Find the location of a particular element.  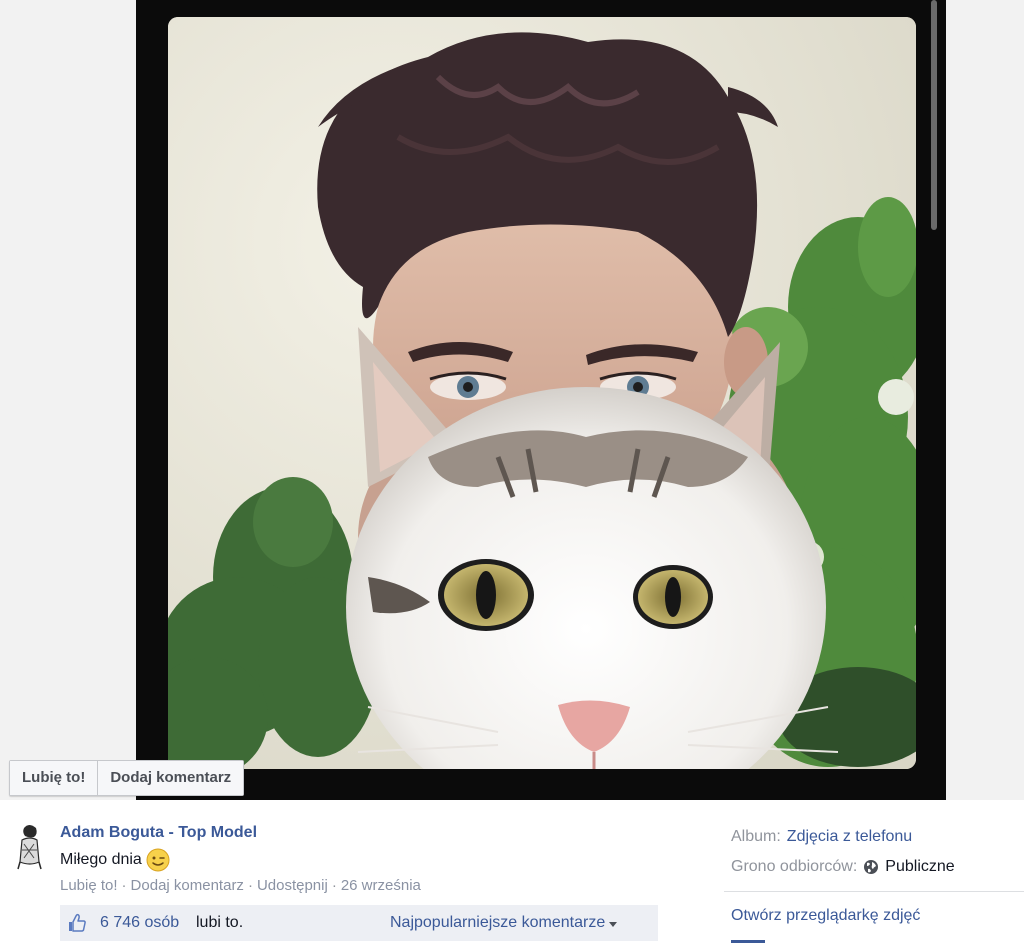

clipped-side-link is located at coordinates (751, 940).